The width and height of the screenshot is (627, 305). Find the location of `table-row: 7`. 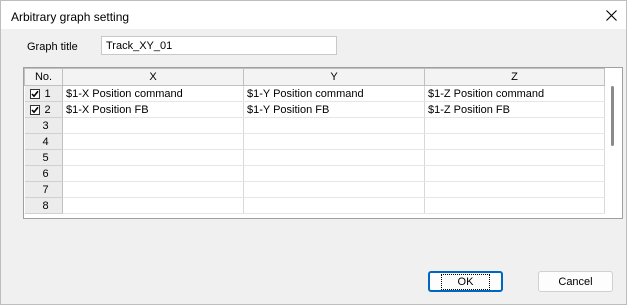

table-row: 7 is located at coordinates (314, 189).